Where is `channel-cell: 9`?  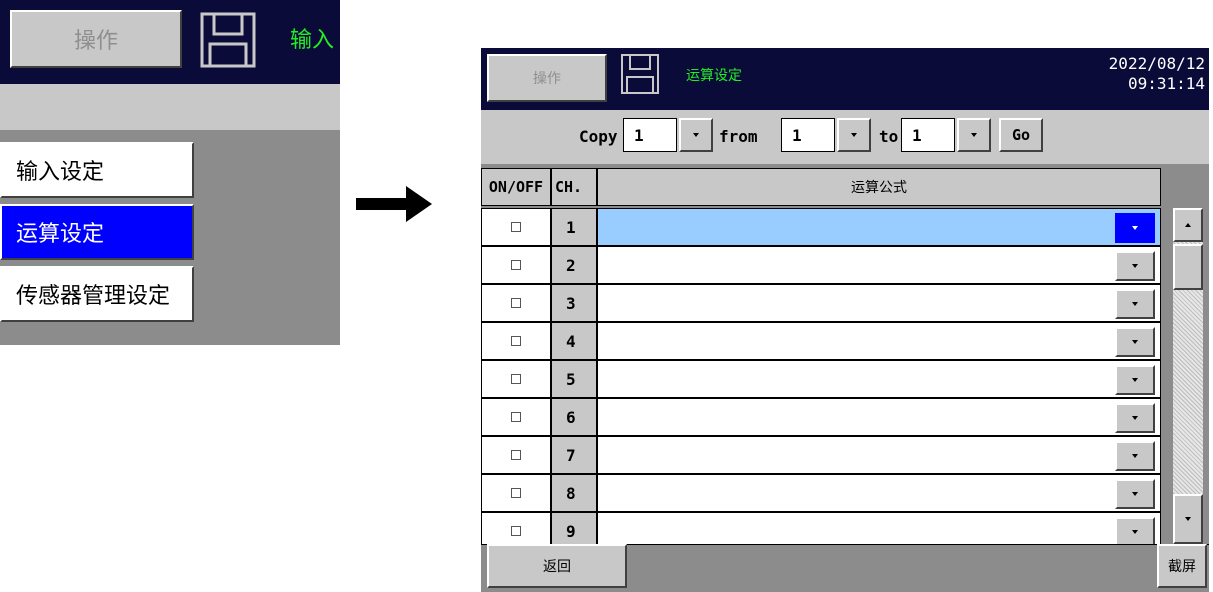
channel-cell: 9 is located at coordinates (574, 528).